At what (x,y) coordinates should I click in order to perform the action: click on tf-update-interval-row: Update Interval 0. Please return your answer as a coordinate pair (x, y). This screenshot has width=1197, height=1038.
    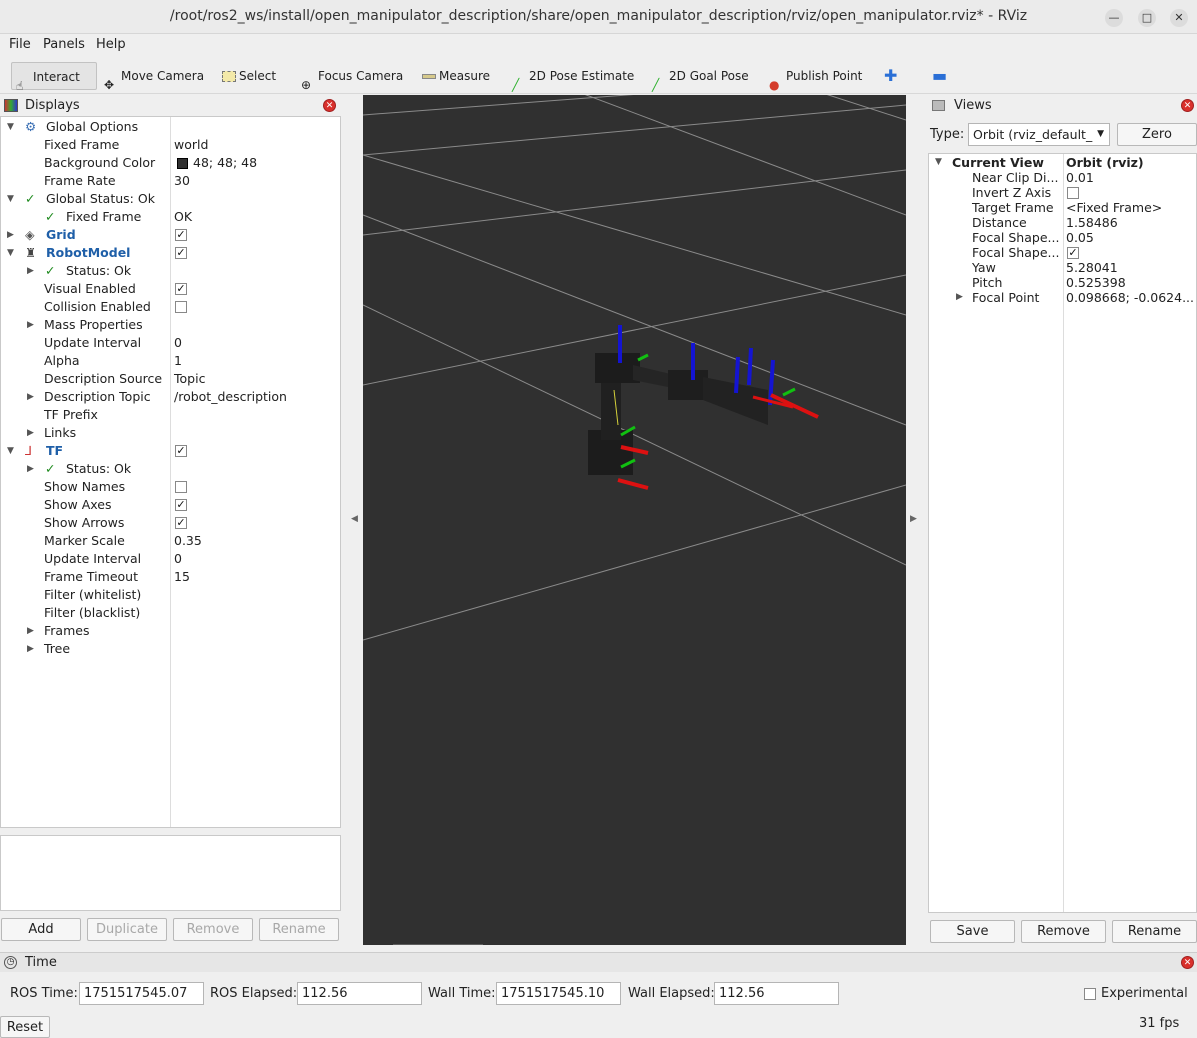
    Looking at the image, I should click on (170, 559).